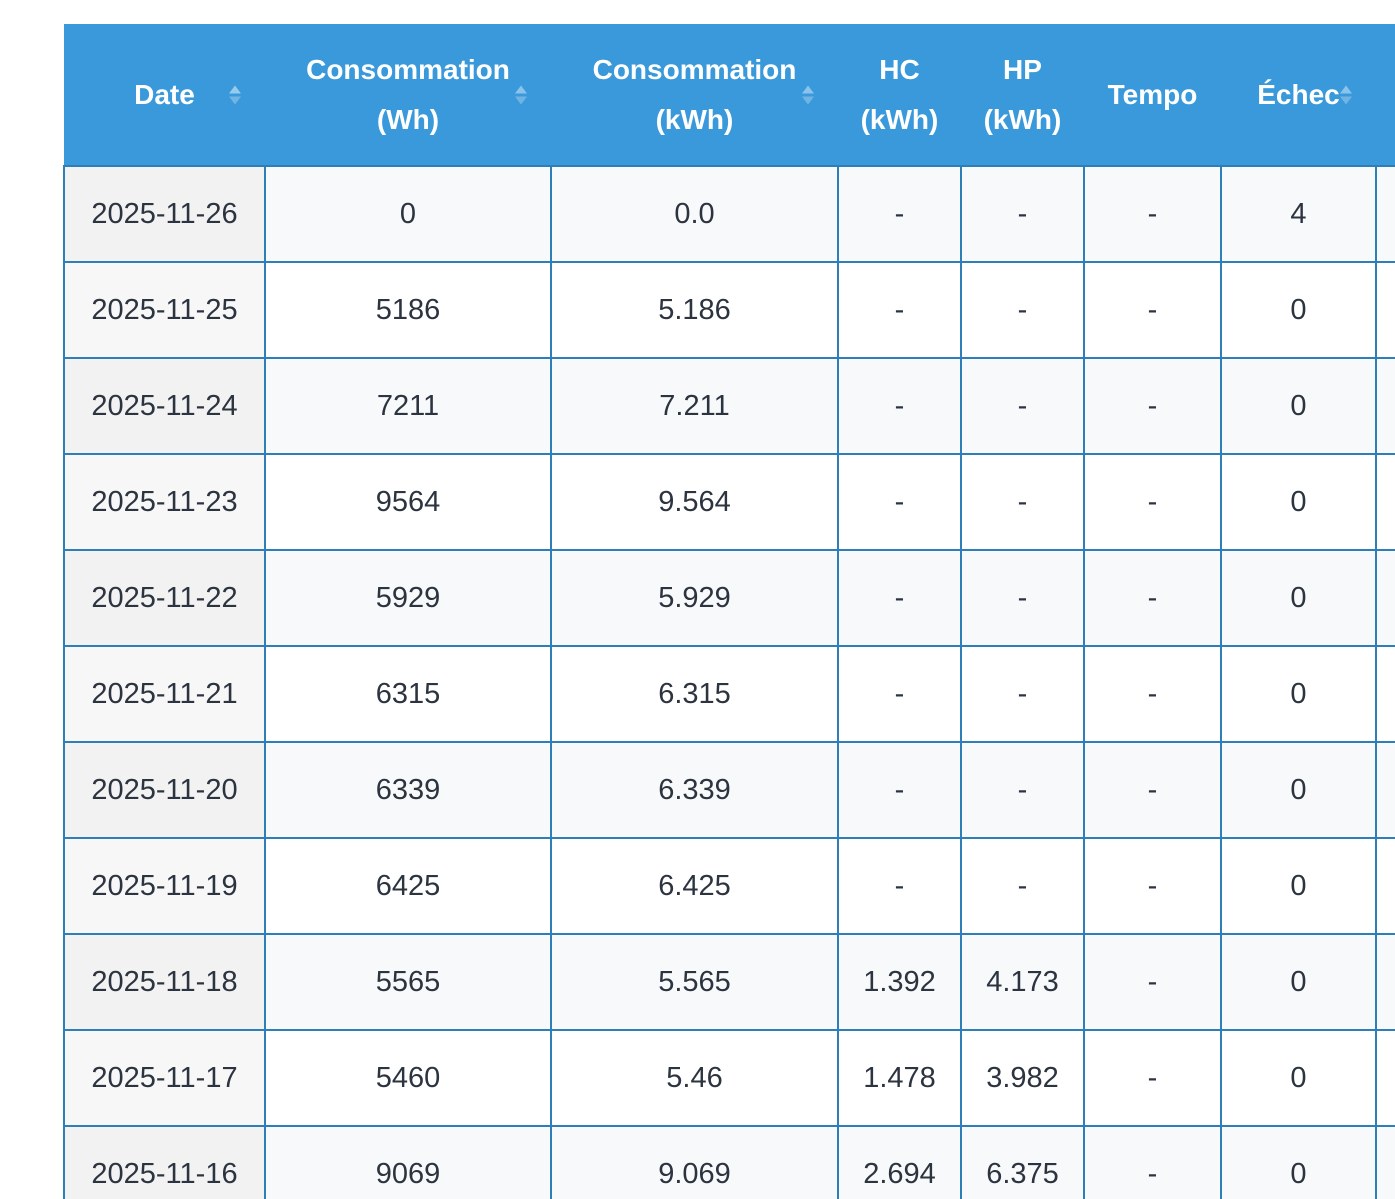  What do you see at coordinates (408, 982) in the screenshot?
I see `cell-consumption-wh: 5565` at bounding box center [408, 982].